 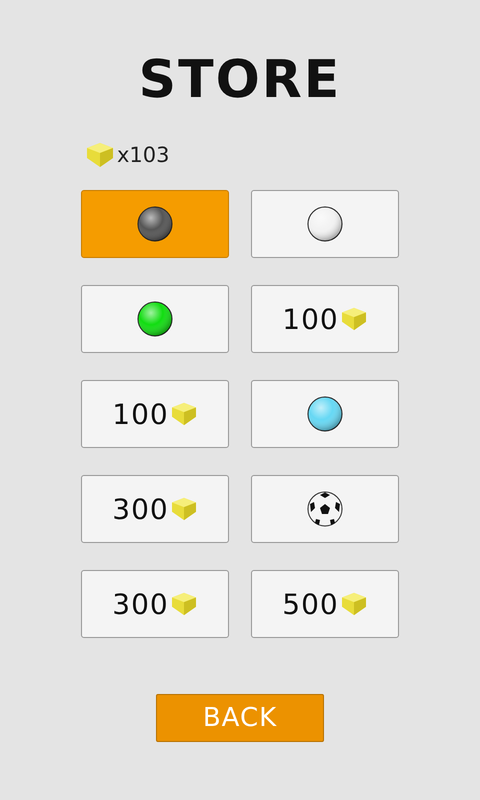 I want to click on ball-option-button, so click(x=325, y=509).